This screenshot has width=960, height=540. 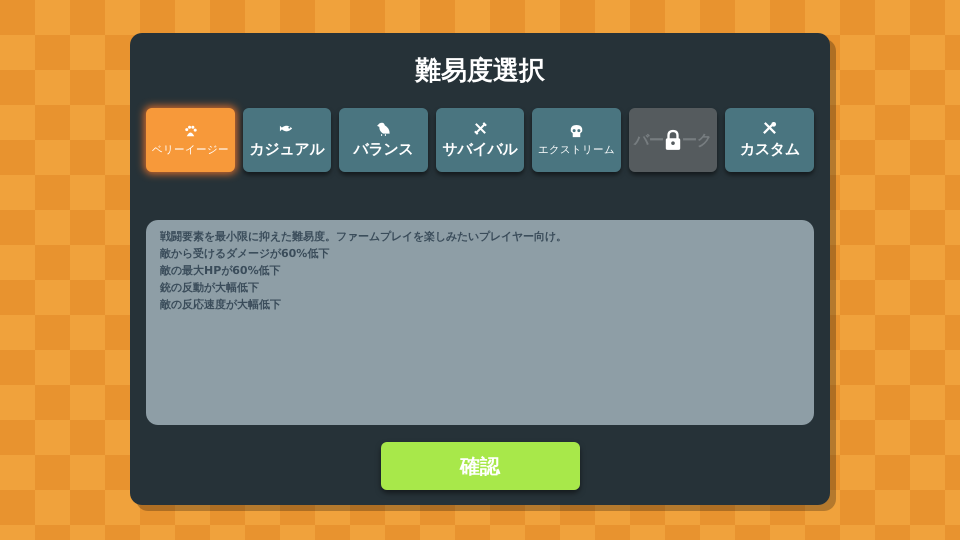 What do you see at coordinates (383, 140) in the screenshot?
I see `difficulty-tab: バランス` at bounding box center [383, 140].